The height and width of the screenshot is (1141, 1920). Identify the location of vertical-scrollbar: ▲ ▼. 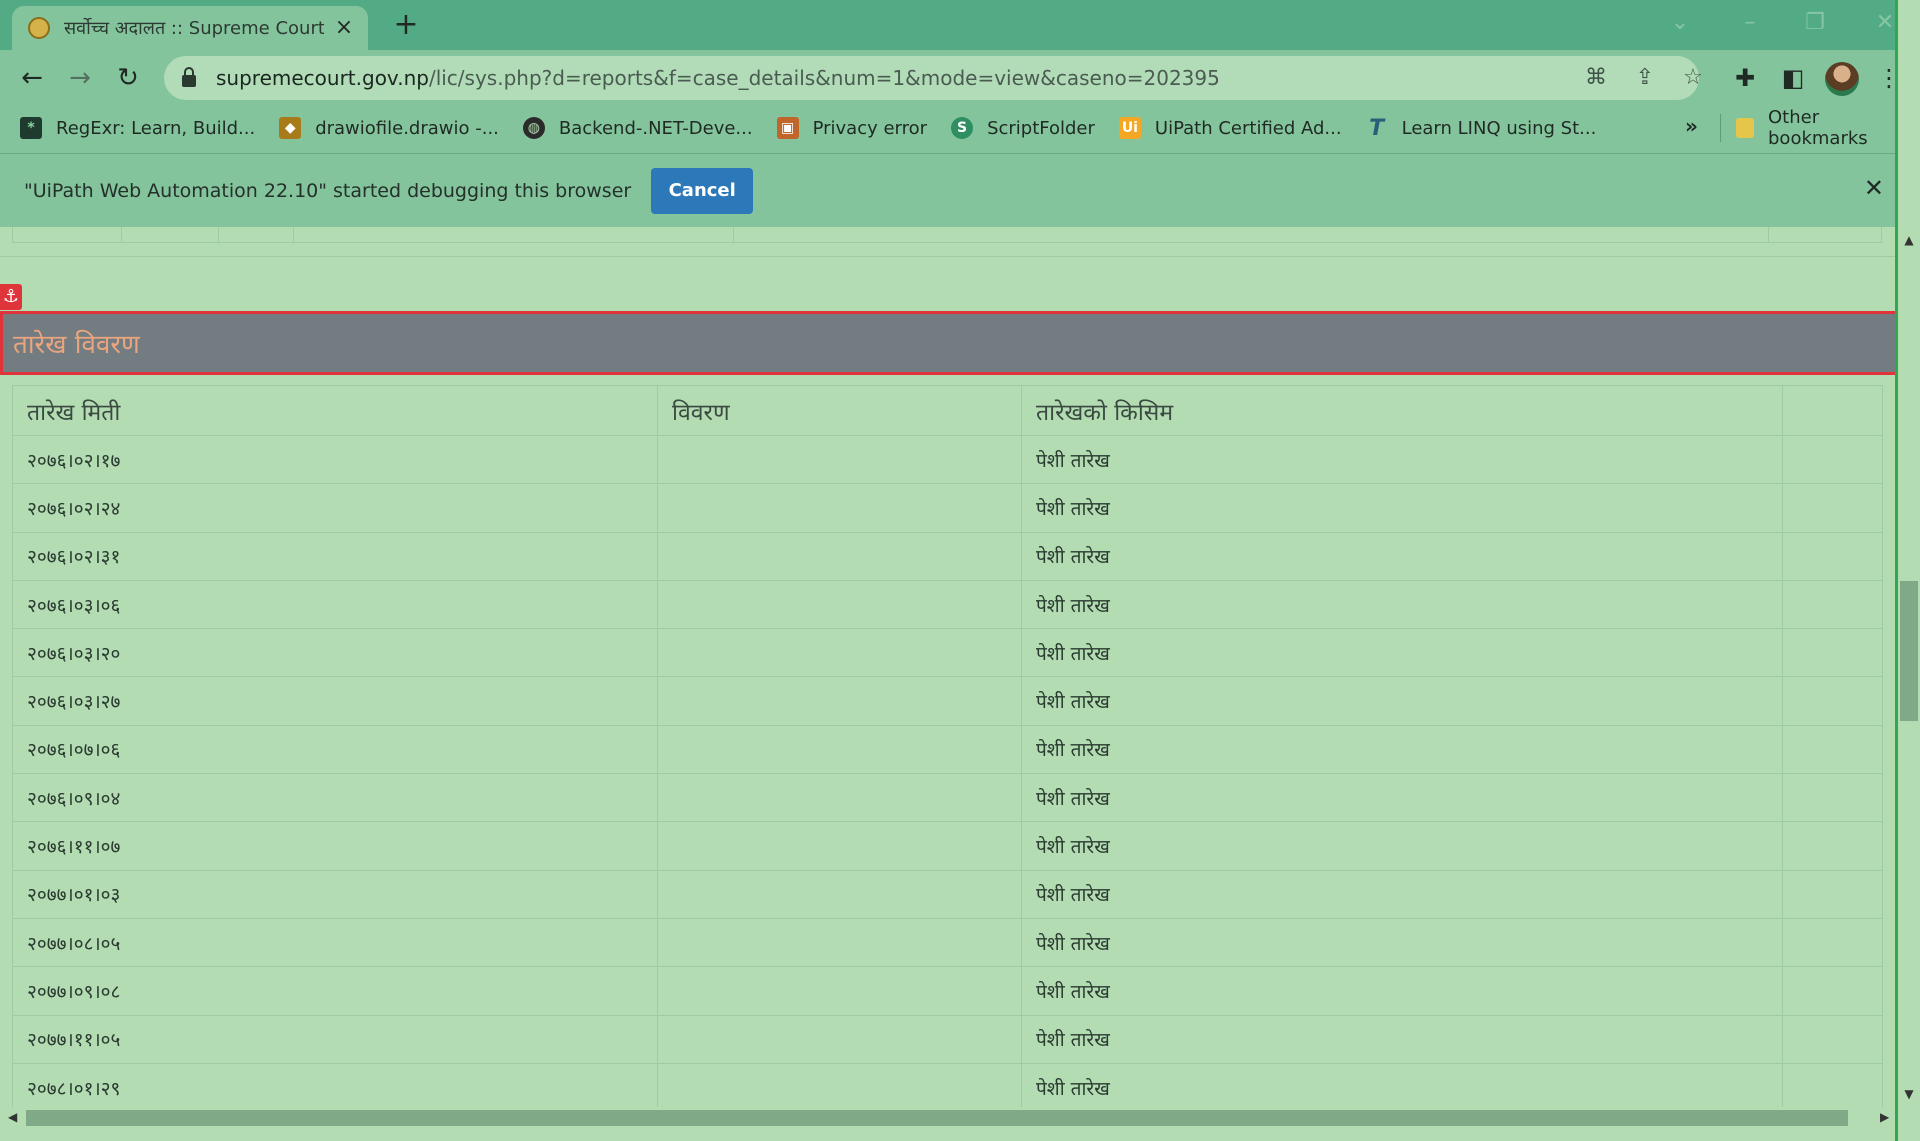
(1909, 667).